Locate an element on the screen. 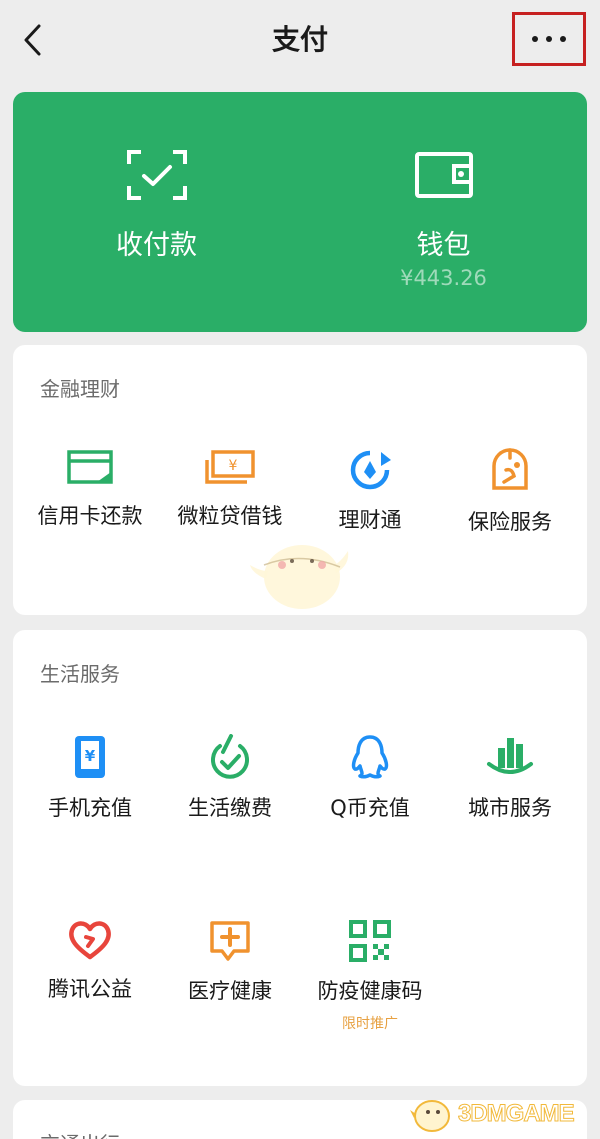  transport-section: 交通出行 is located at coordinates (300, 1119).